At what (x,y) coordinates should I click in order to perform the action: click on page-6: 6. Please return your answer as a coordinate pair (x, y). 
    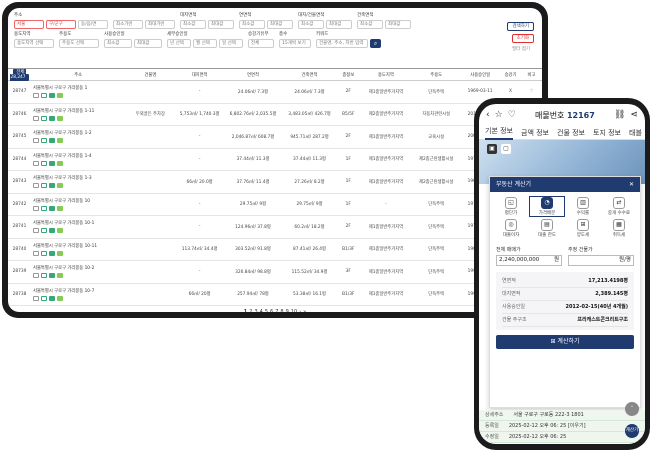
    Looking at the image, I should click on (271, 310).